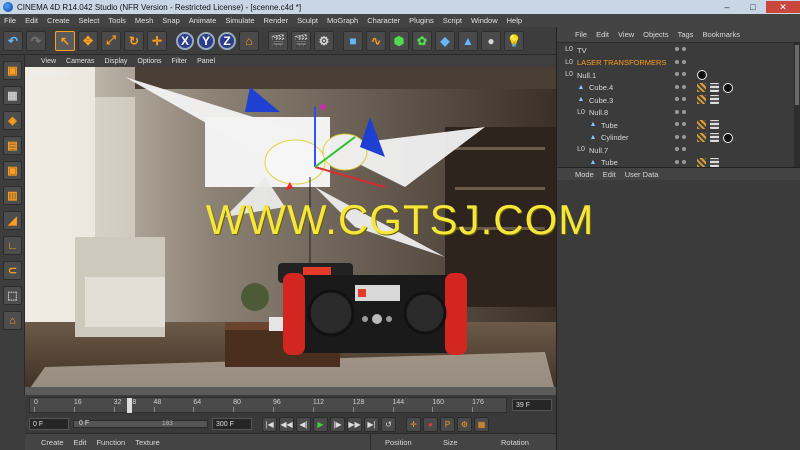 This screenshot has height=450, width=800. What do you see at coordinates (89, 20) in the screenshot?
I see `menu-select: Select` at bounding box center [89, 20].